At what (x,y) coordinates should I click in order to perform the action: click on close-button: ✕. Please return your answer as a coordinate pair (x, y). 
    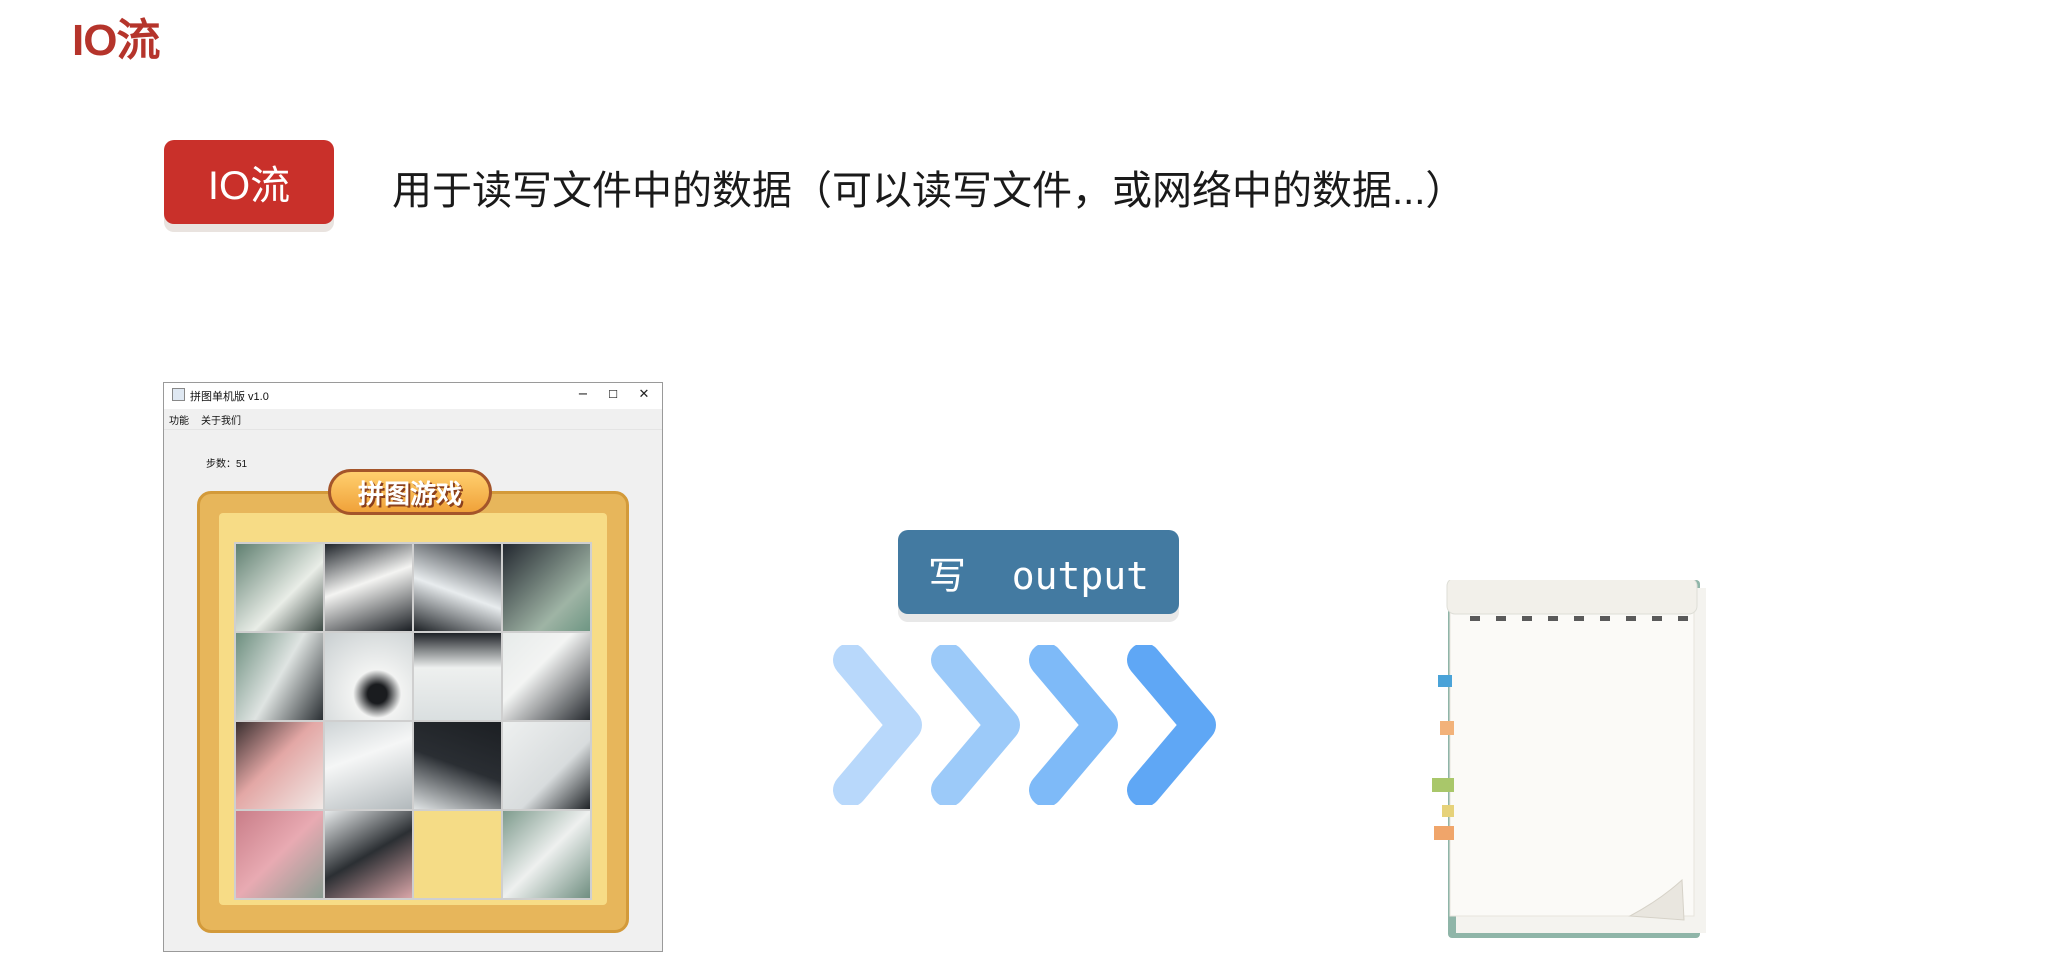
    Looking at the image, I should click on (644, 395).